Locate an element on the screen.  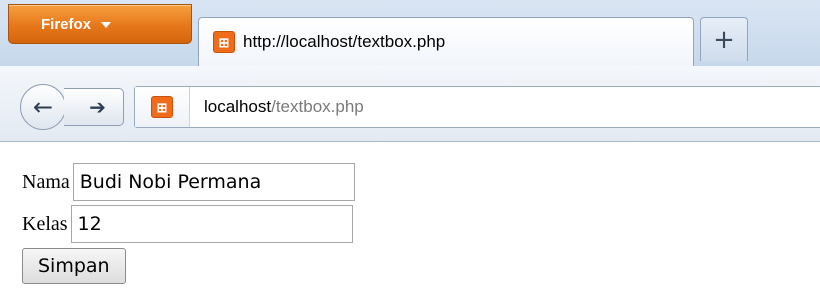
form-row-nama: Nama is located at coordinates (188, 182).